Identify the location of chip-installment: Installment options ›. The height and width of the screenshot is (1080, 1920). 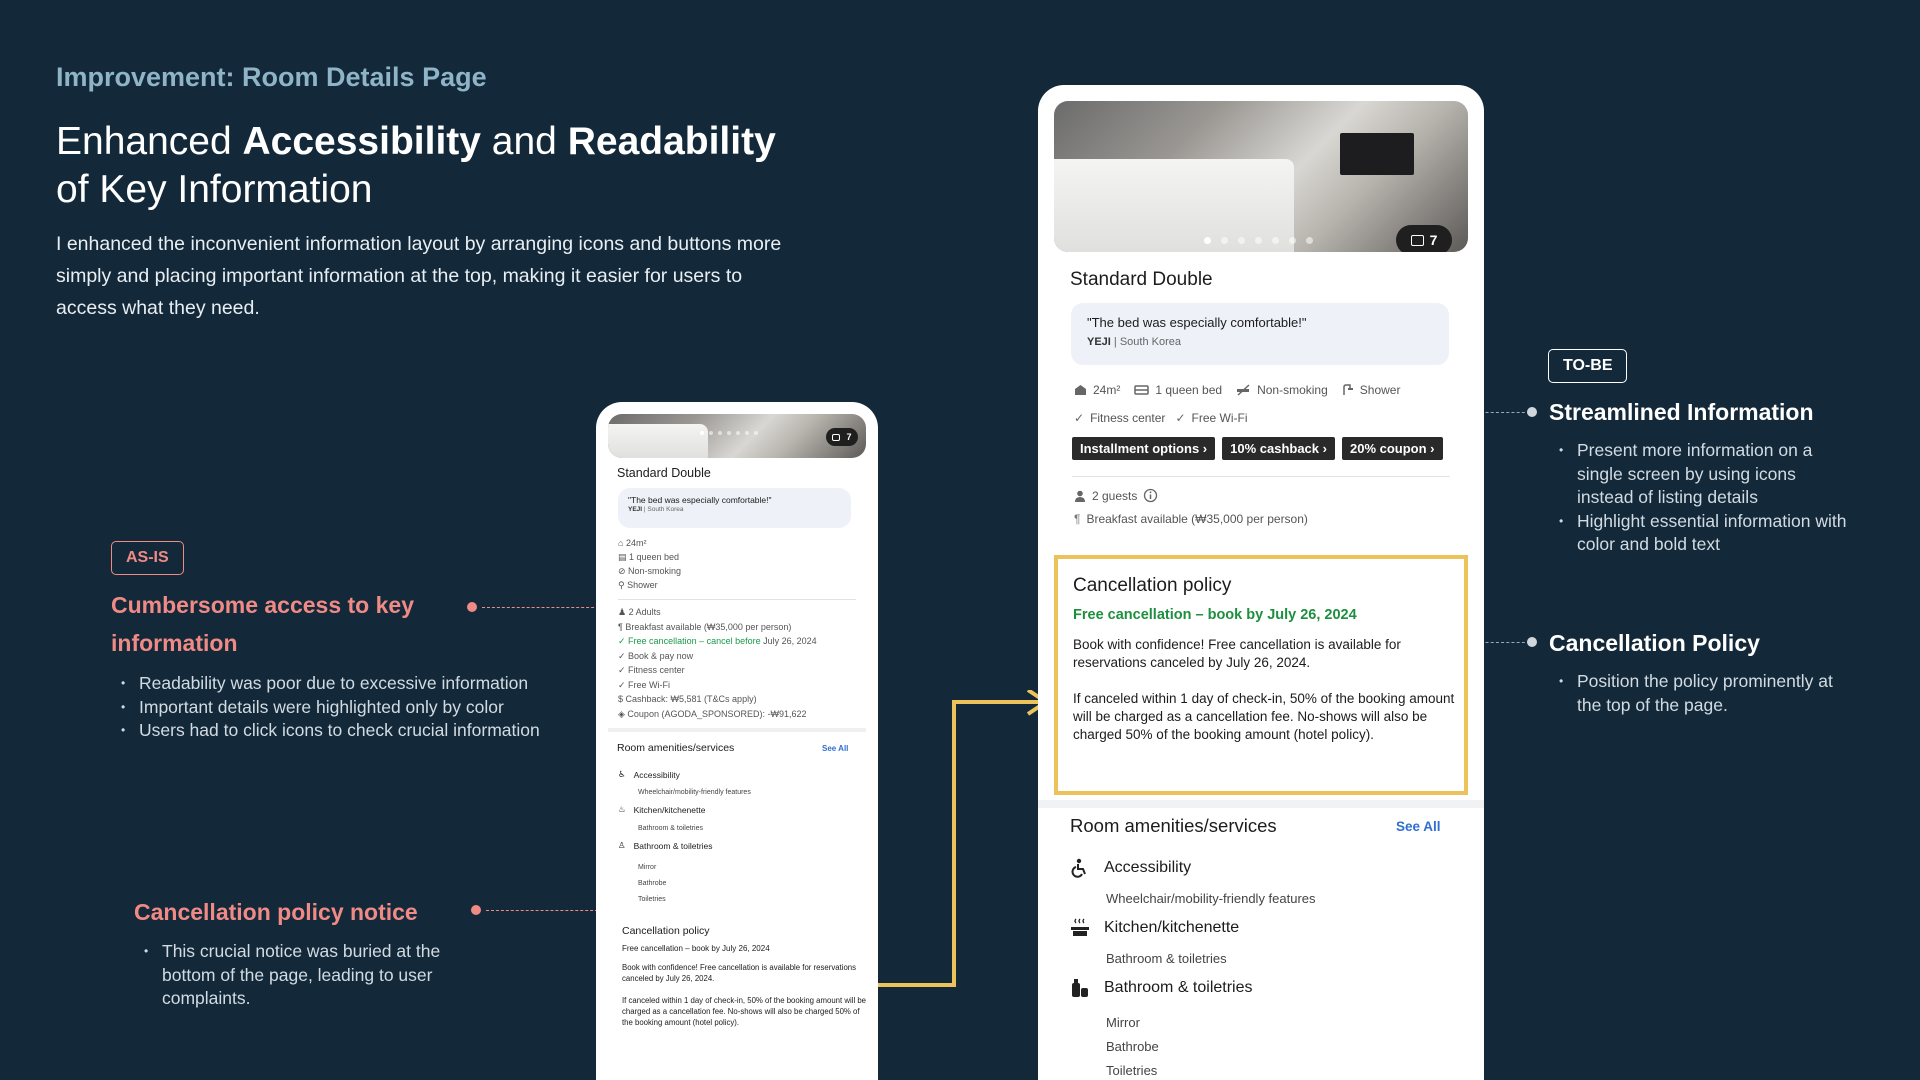
(1144, 448).